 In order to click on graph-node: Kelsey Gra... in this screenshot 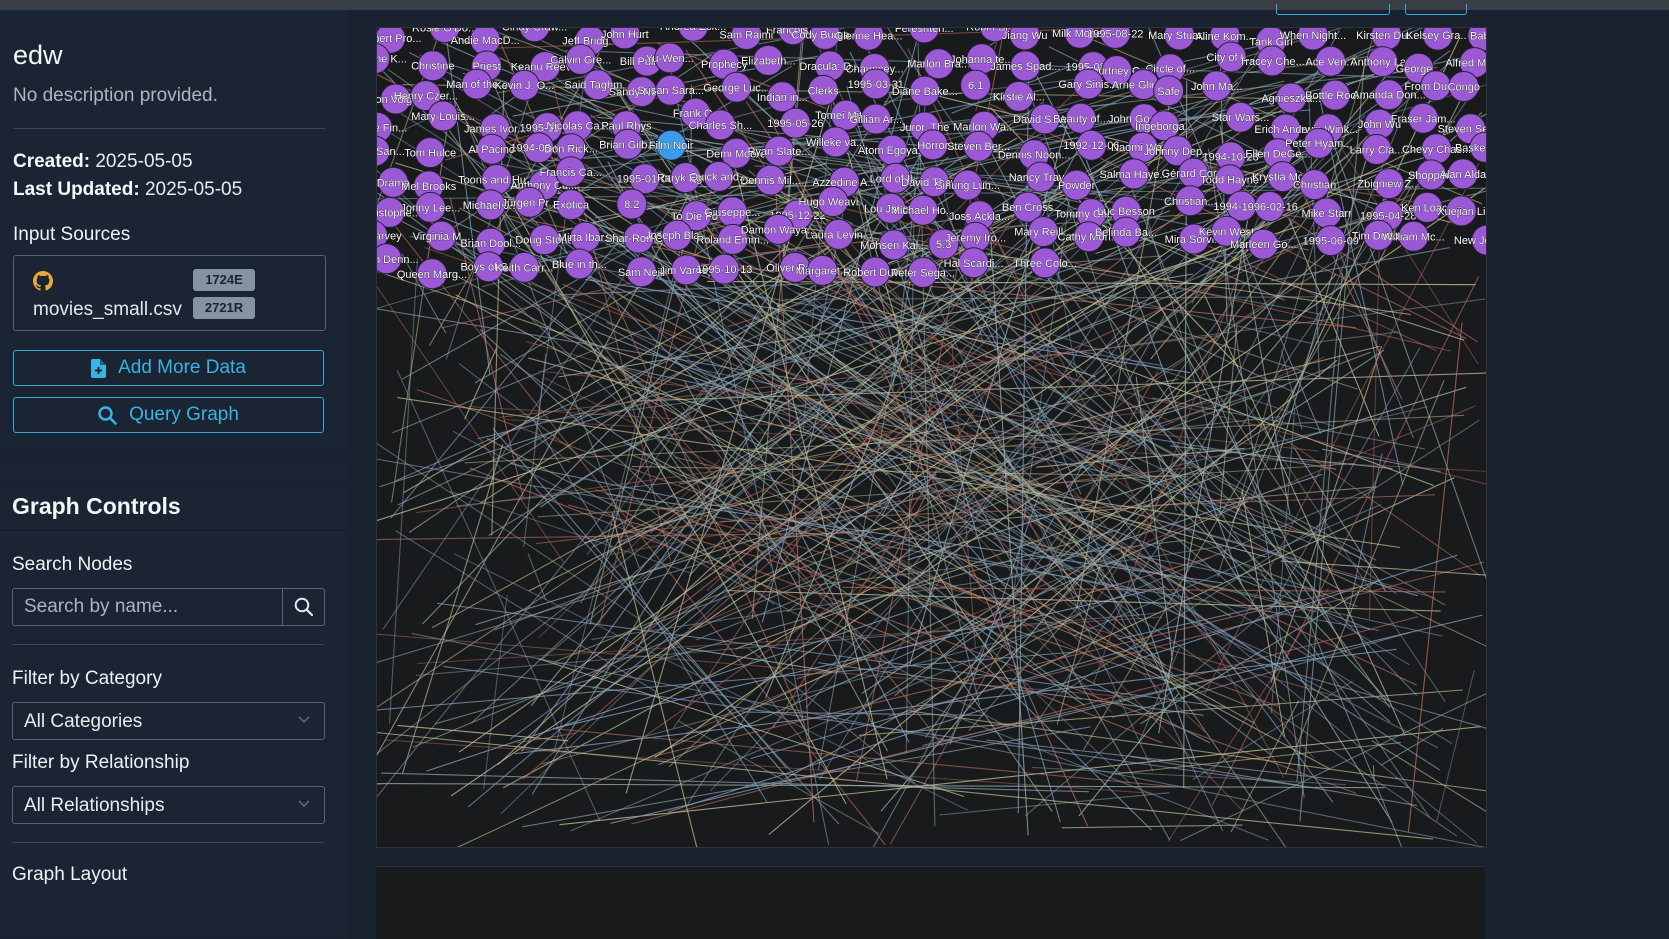, I will do `click(1438, 39)`.